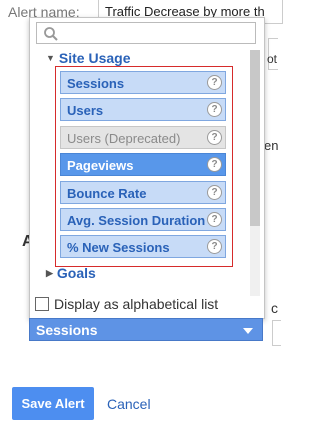 Image resolution: width=320 pixels, height=426 pixels. Describe the element at coordinates (136, 304) in the screenshot. I see `alphabetical-label: Display as alphabetical list` at that location.